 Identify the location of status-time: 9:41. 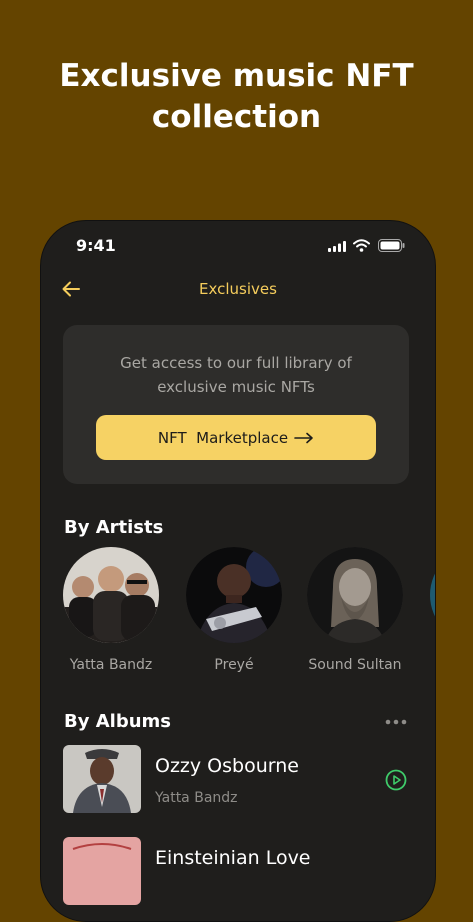
(96, 245).